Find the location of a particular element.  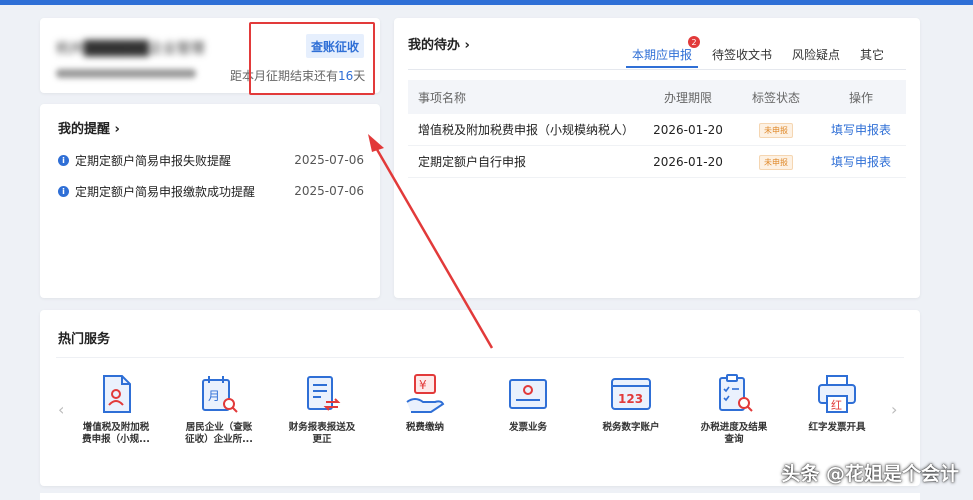

section-divider is located at coordinates (480, 357).